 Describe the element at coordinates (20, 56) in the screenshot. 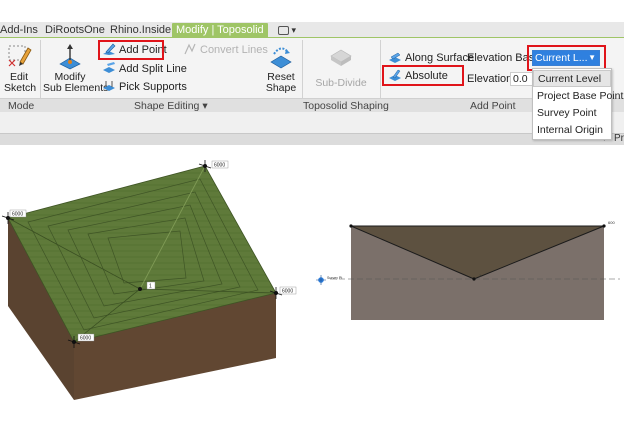

I see `edit-sketch-icon` at that location.